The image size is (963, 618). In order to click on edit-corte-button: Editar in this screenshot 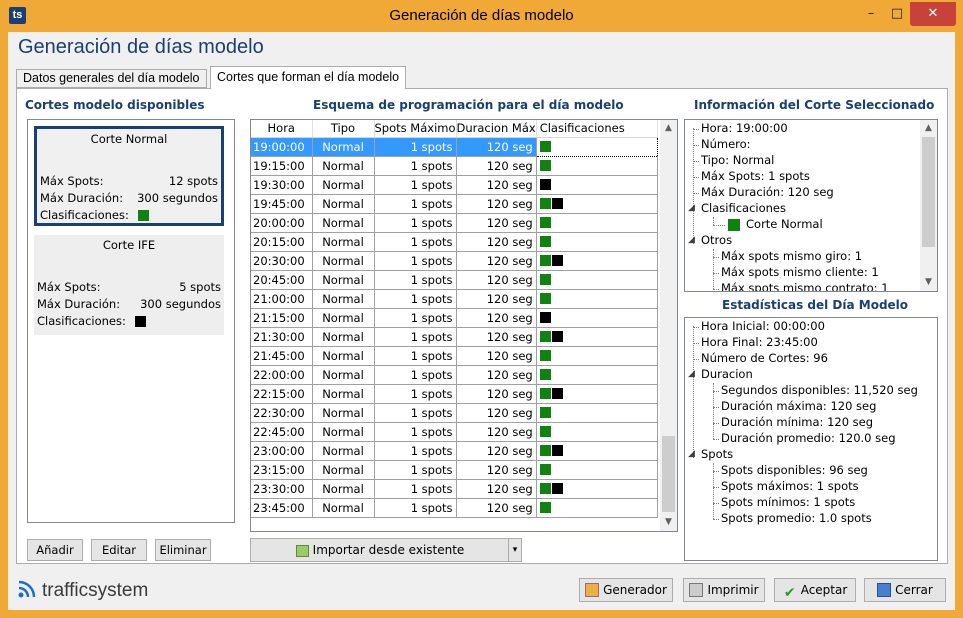, I will do `click(119, 550)`.